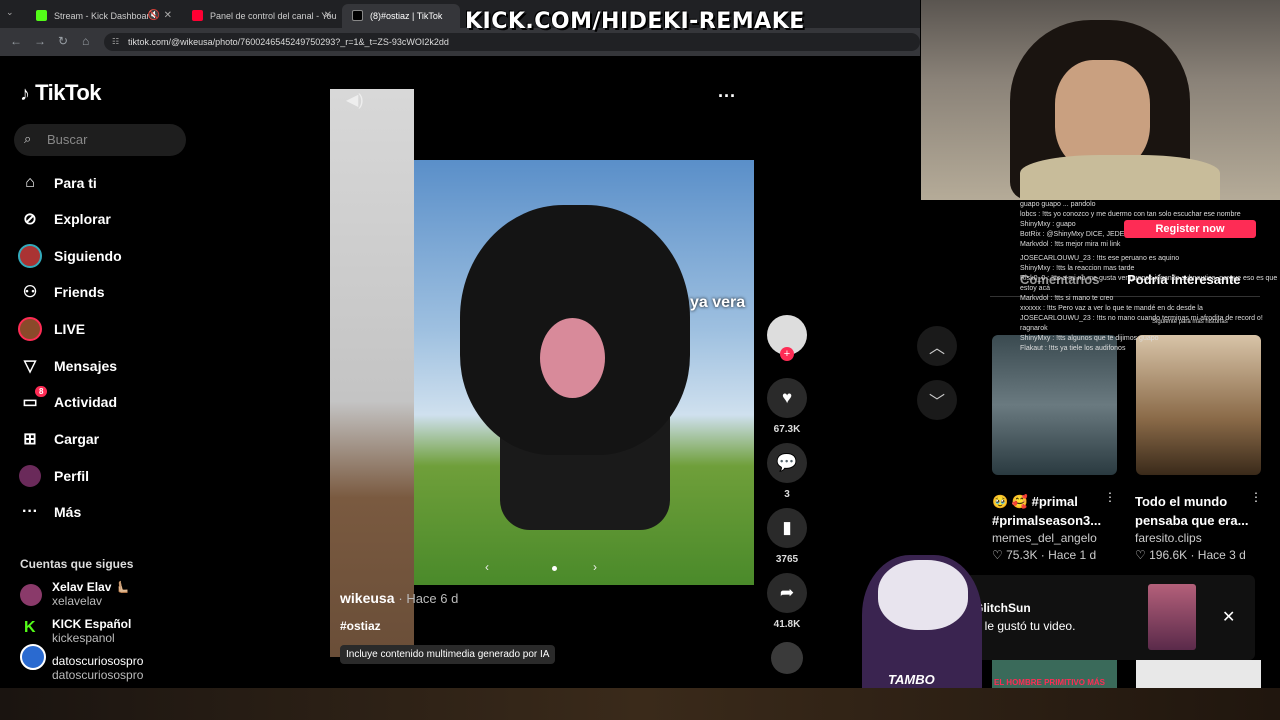 The height and width of the screenshot is (720, 1280). Describe the element at coordinates (640, 704) in the screenshot. I see `stream-bottom-strip` at that location.